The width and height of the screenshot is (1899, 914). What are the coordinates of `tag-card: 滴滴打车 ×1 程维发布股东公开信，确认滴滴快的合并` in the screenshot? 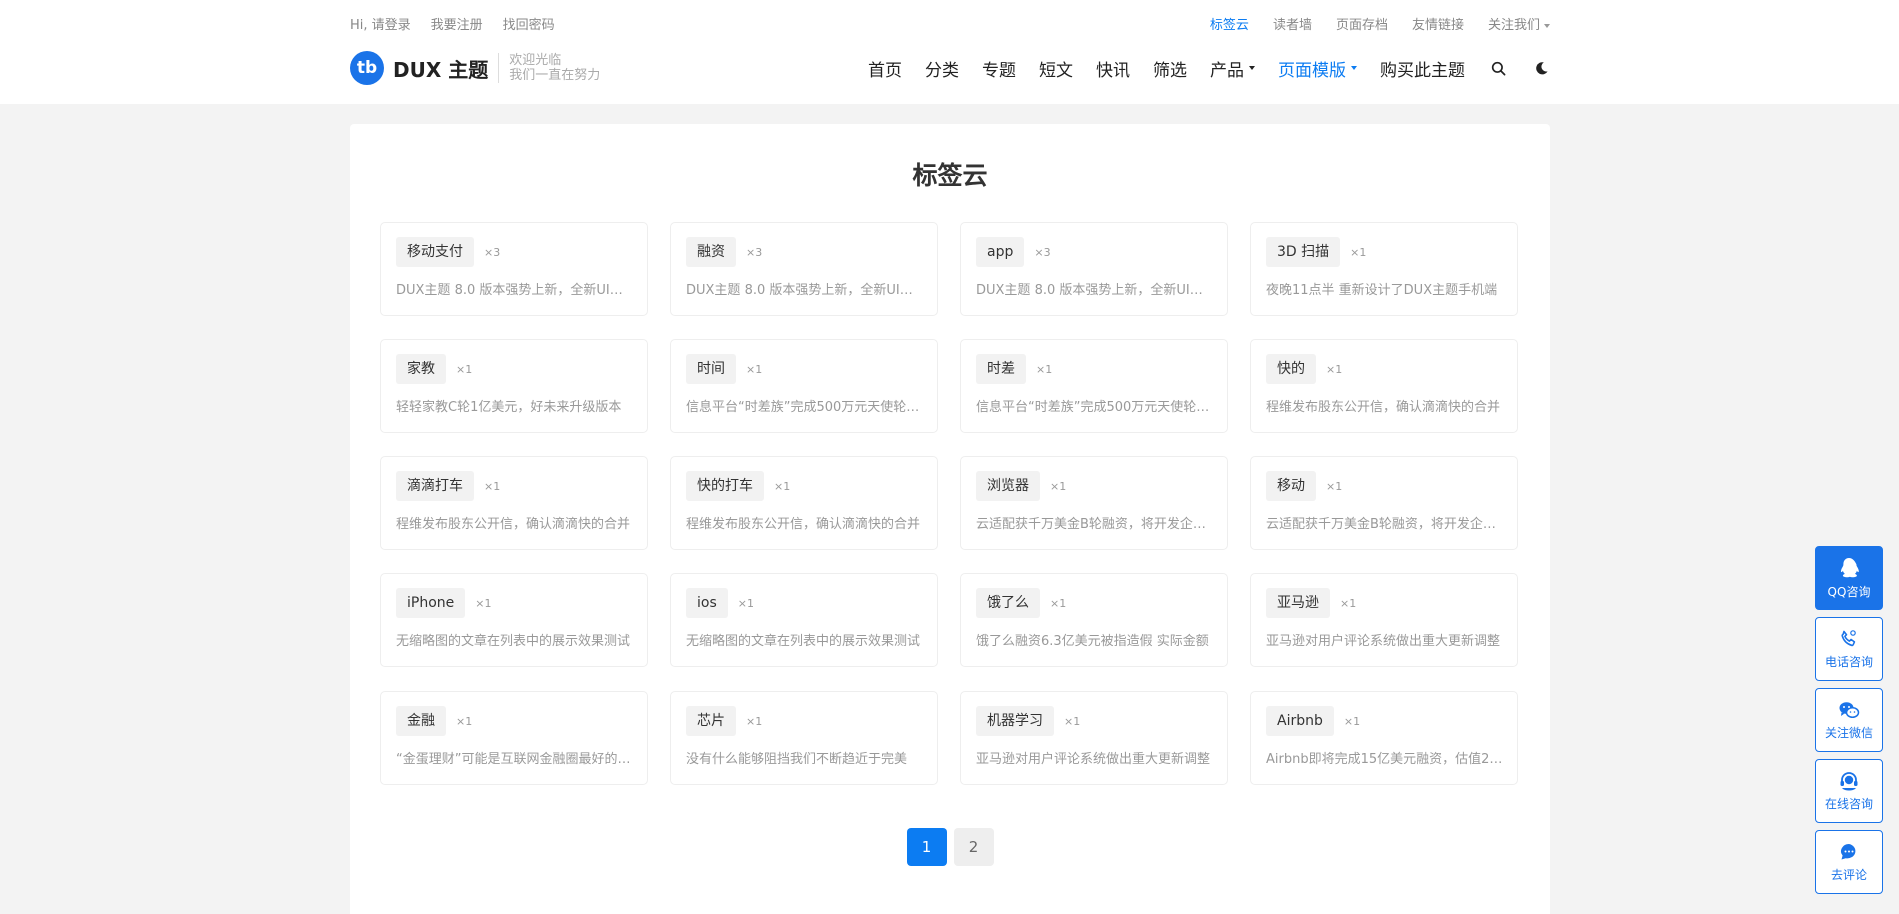 It's located at (514, 503).